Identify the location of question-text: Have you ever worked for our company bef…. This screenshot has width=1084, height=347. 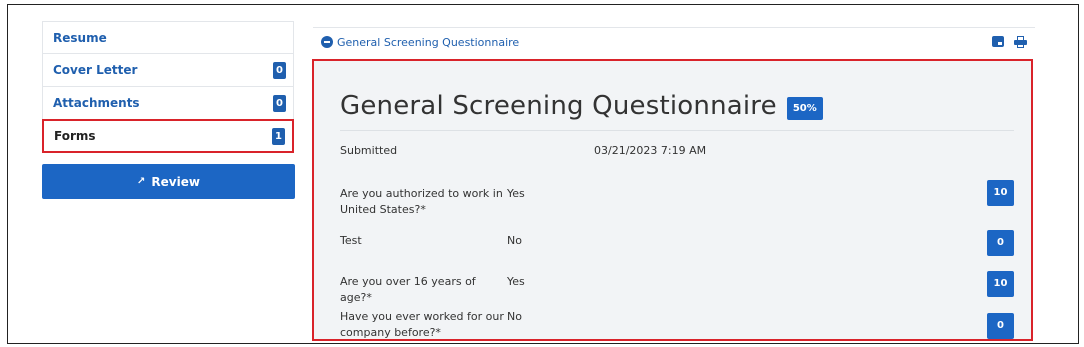
(422, 324).